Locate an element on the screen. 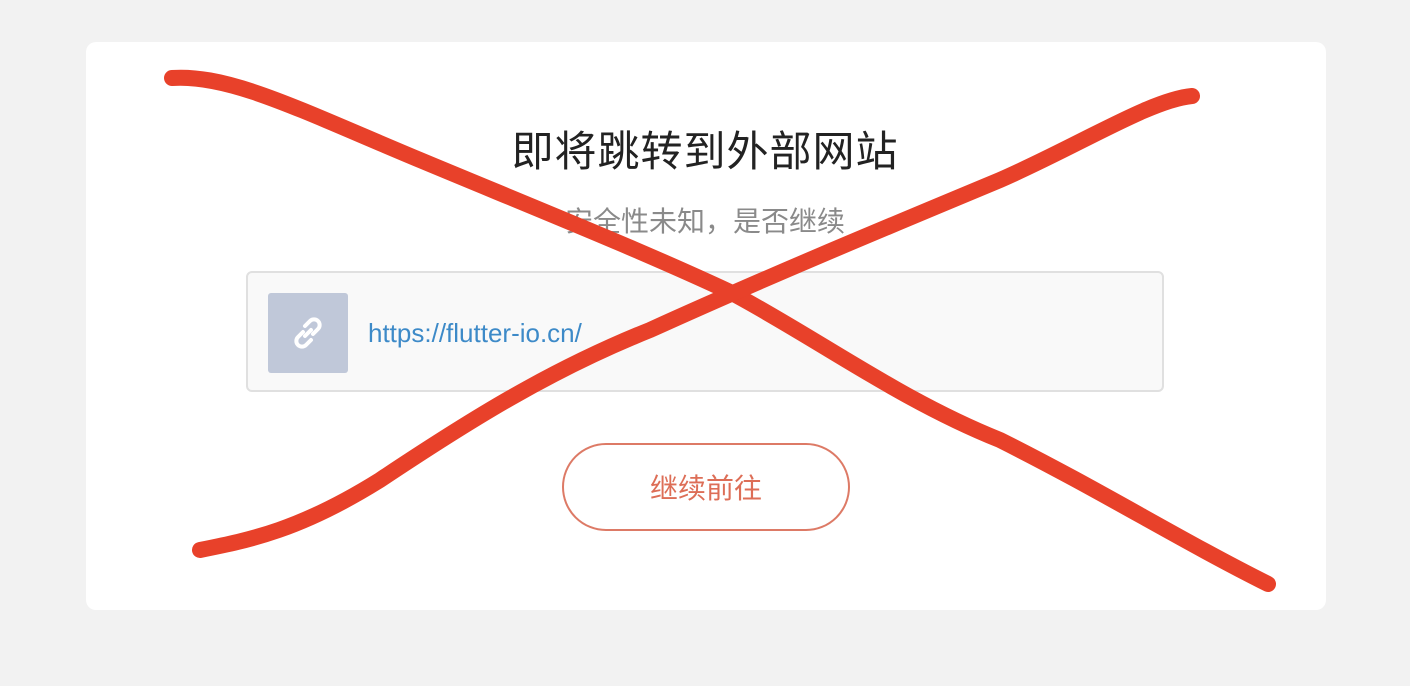  continue-button: 继续前往 is located at coordinates (706, 487).